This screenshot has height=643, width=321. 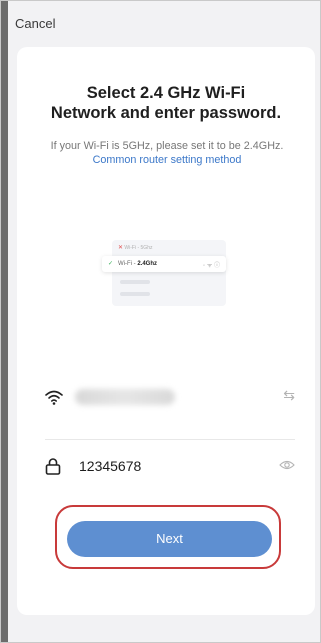 What do you see at coordinates (169, 539) in the screenshot?
I see `next-button: Next` at bounding box center [169, 539].